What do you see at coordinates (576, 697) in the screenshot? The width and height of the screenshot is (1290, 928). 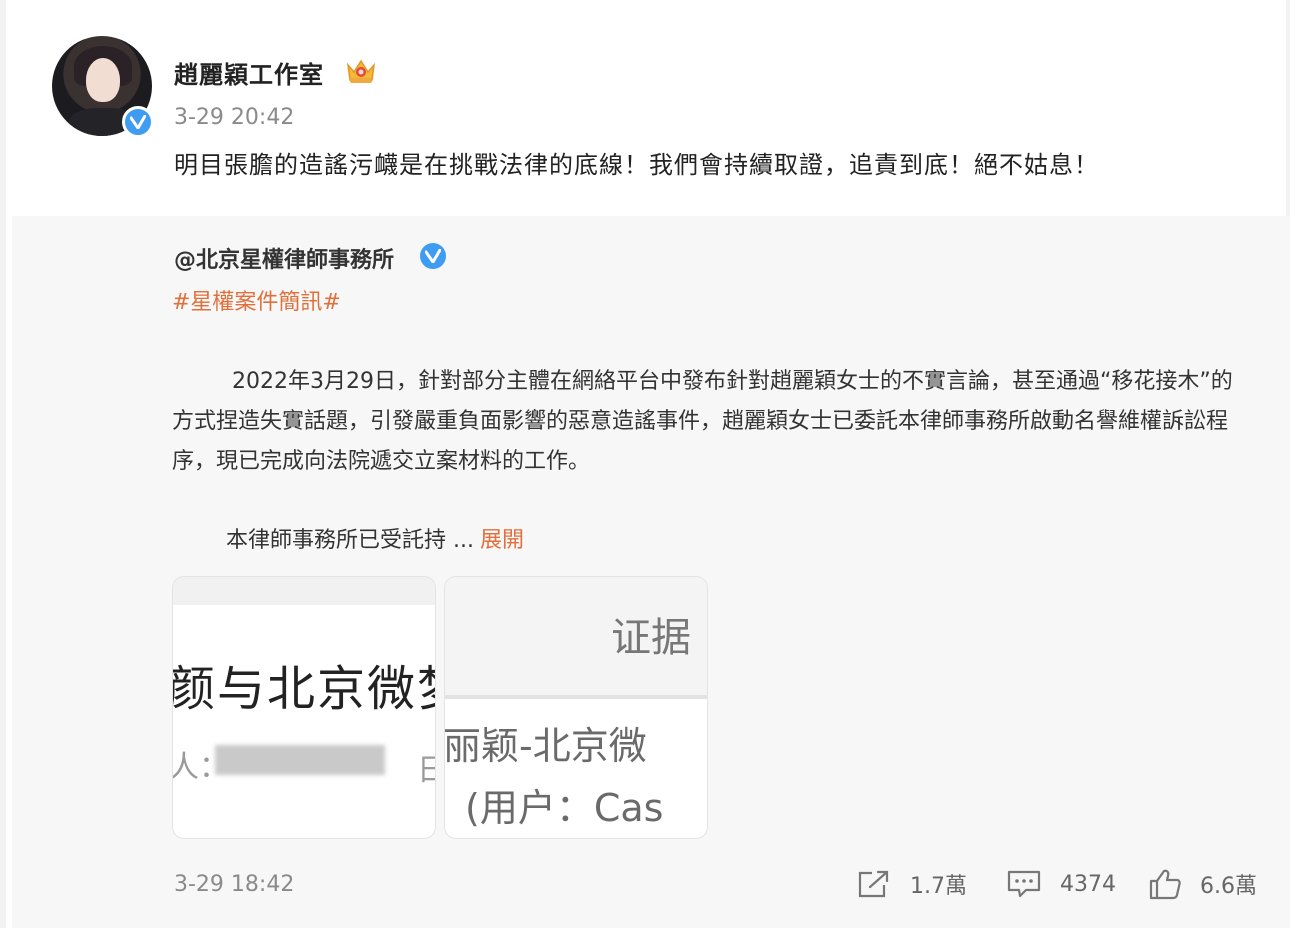 I see `thumb-divider` at bounding box center [576, 697].